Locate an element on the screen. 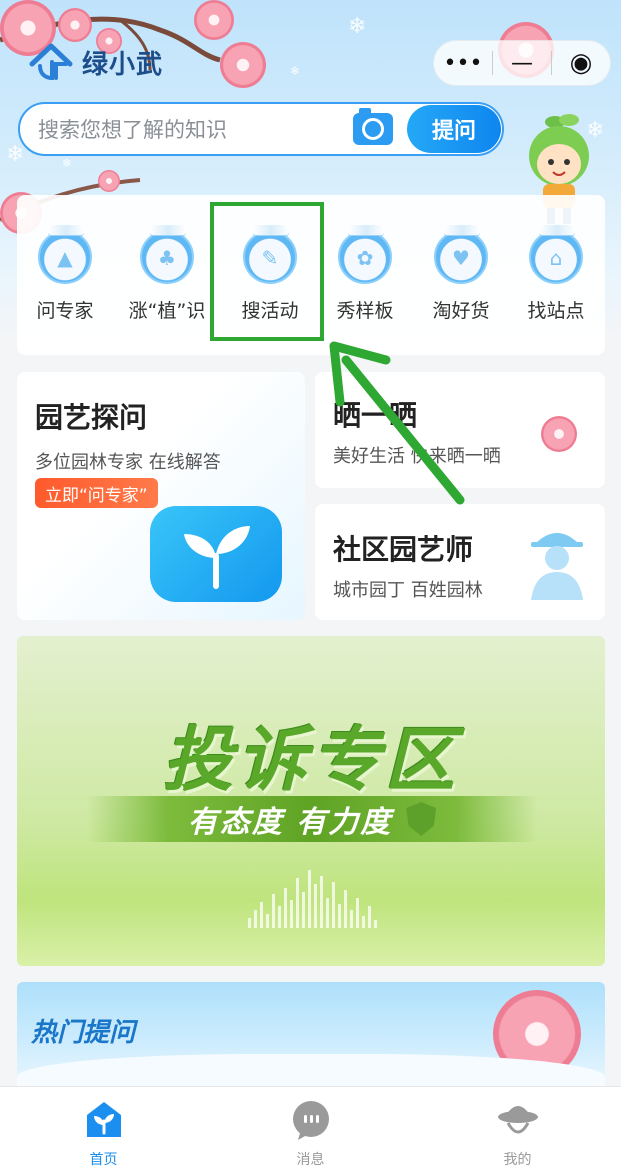 This screenshot has height=1169, width=621. minimize-icon: — is located at coordinates (522, 63).